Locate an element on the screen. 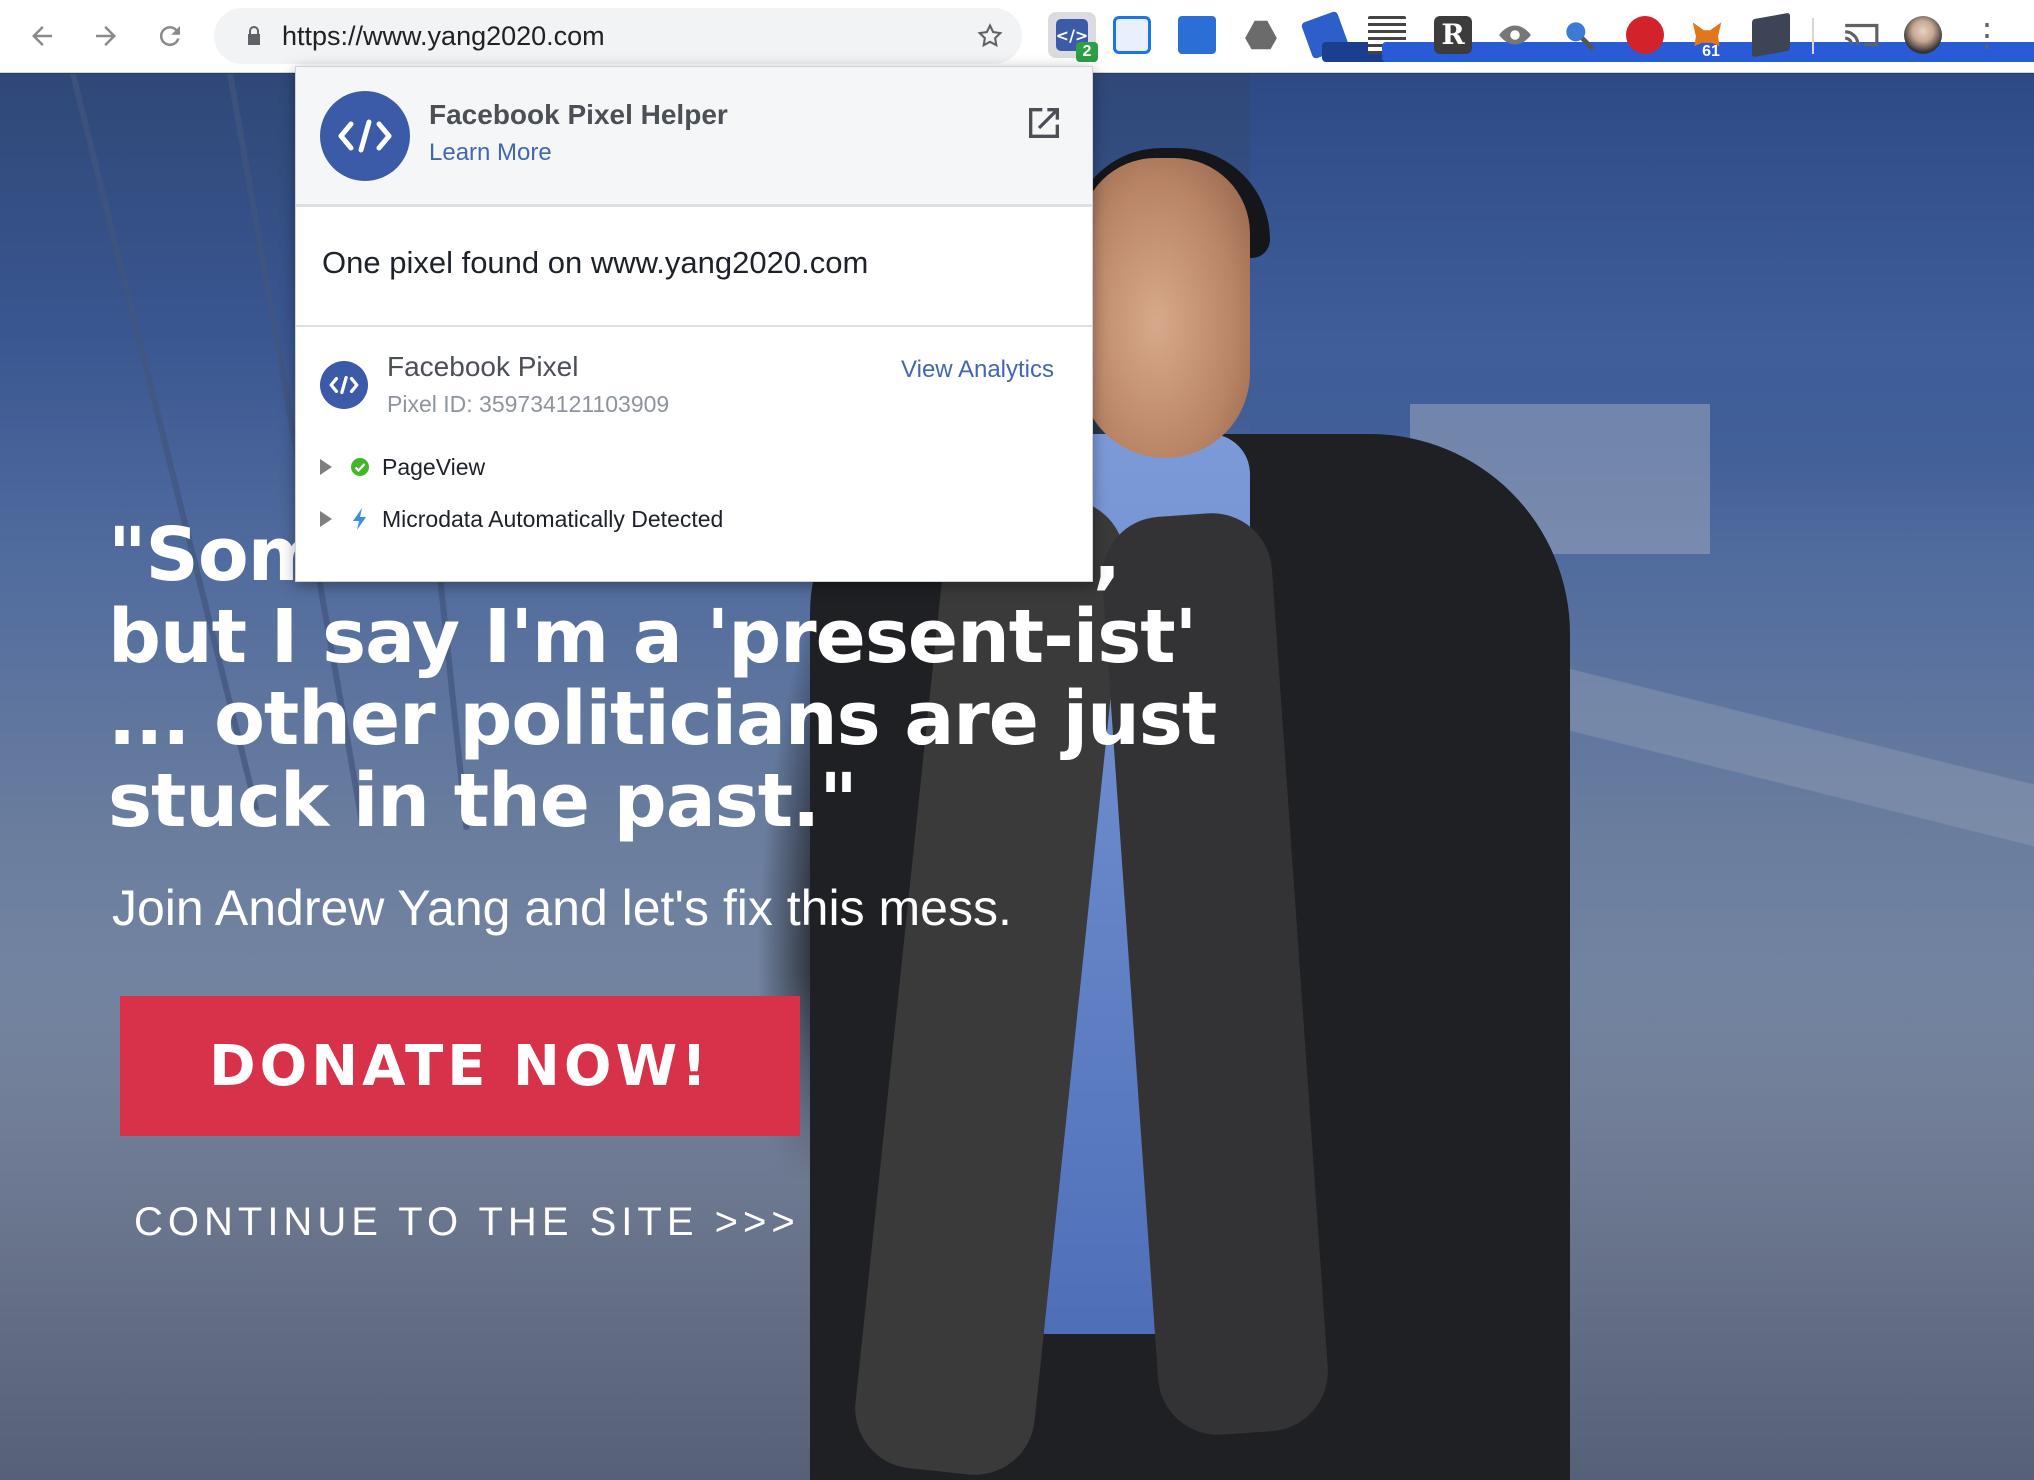  pixel-name: Facebook Pixel is located at coordinates (483, 366).